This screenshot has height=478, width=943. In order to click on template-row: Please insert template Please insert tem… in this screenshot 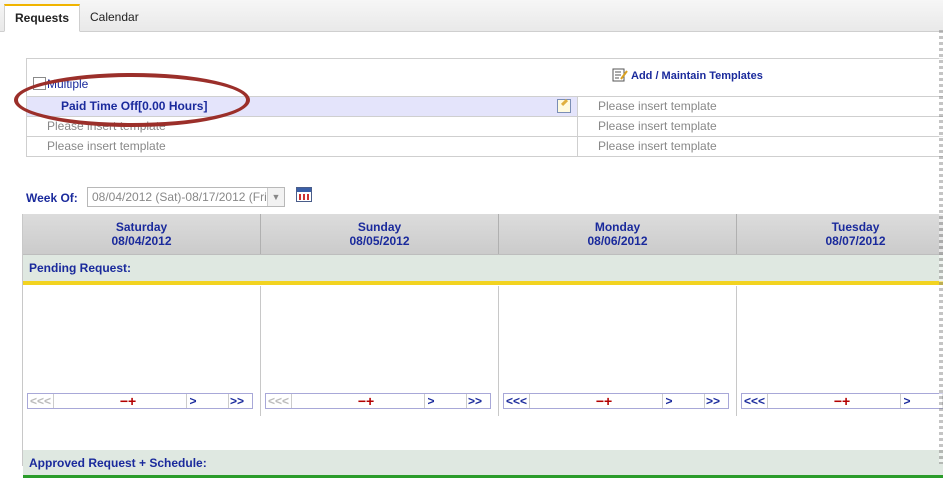, I will do `click(485, 146)`.